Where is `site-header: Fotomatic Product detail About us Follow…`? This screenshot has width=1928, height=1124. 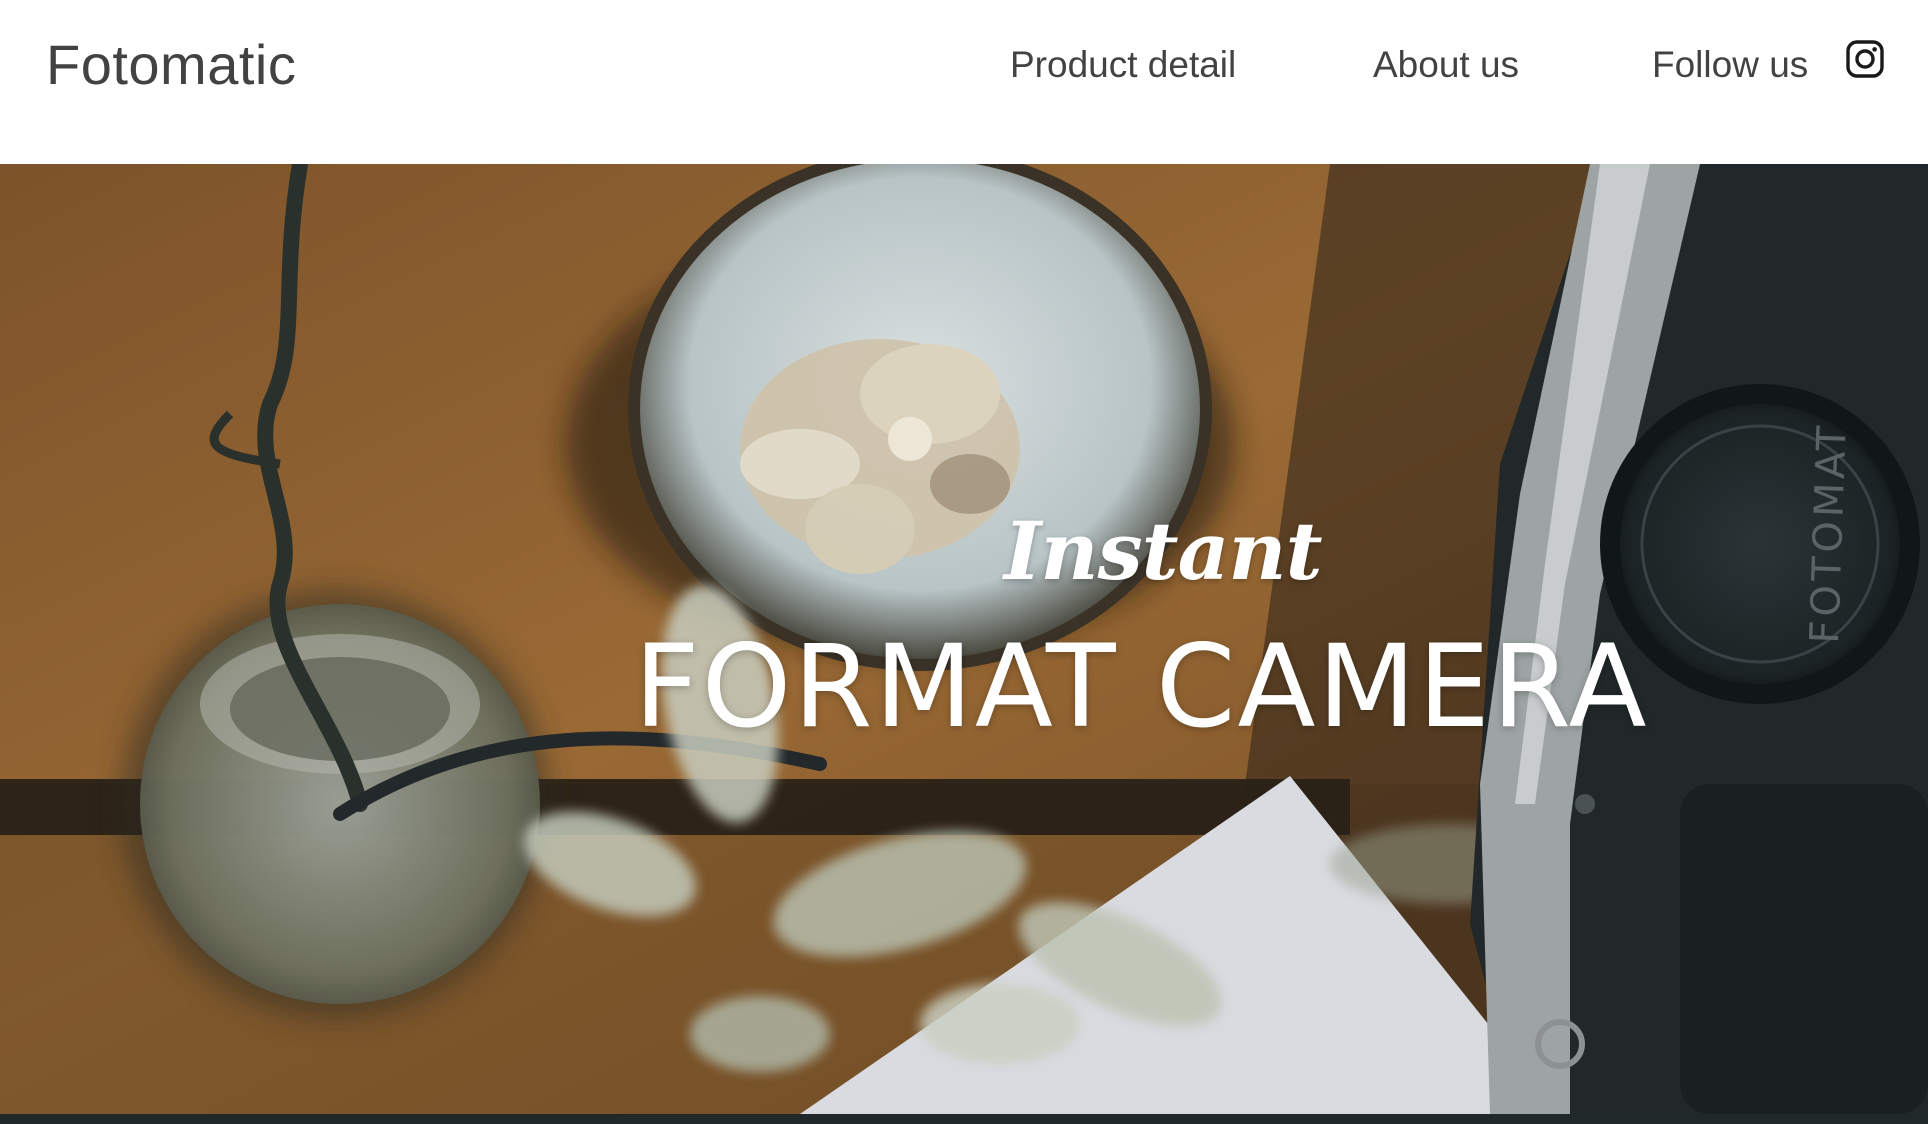
site-header: Fotomatic Product detail About us Follow… is located at coordinates (964, 82).